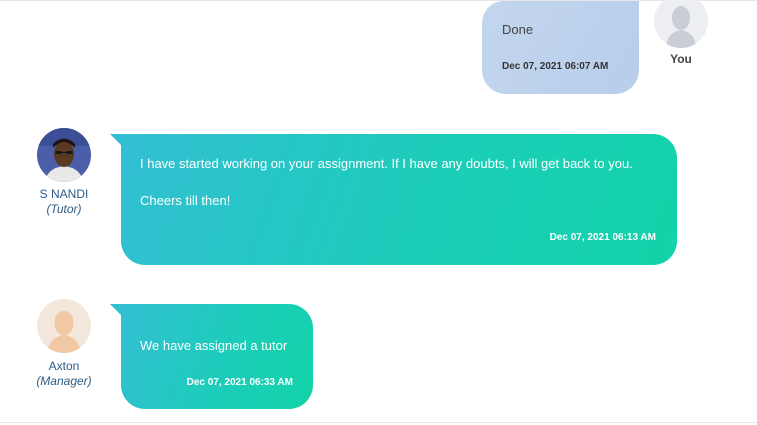 The width and height of the screenshot is (757, 425). Describe the element at coordinates (602, 237) in the screenshot. I see `message-timestamp: Dec 07, 2021 06:13 AM` at that location.